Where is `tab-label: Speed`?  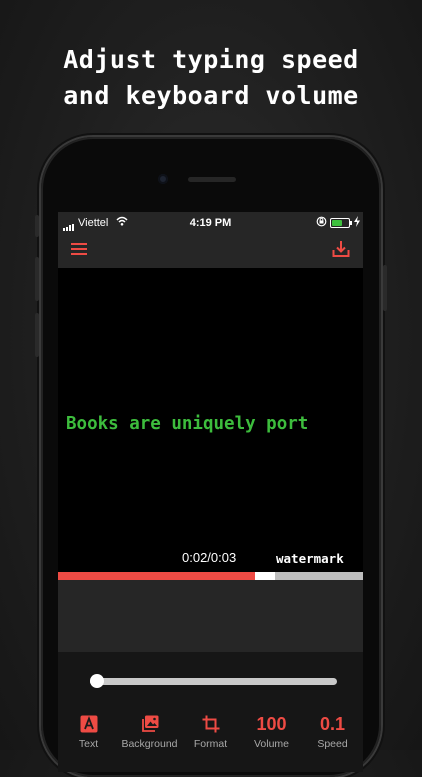 tab-label: Speed is located at coordinates (332, 744).